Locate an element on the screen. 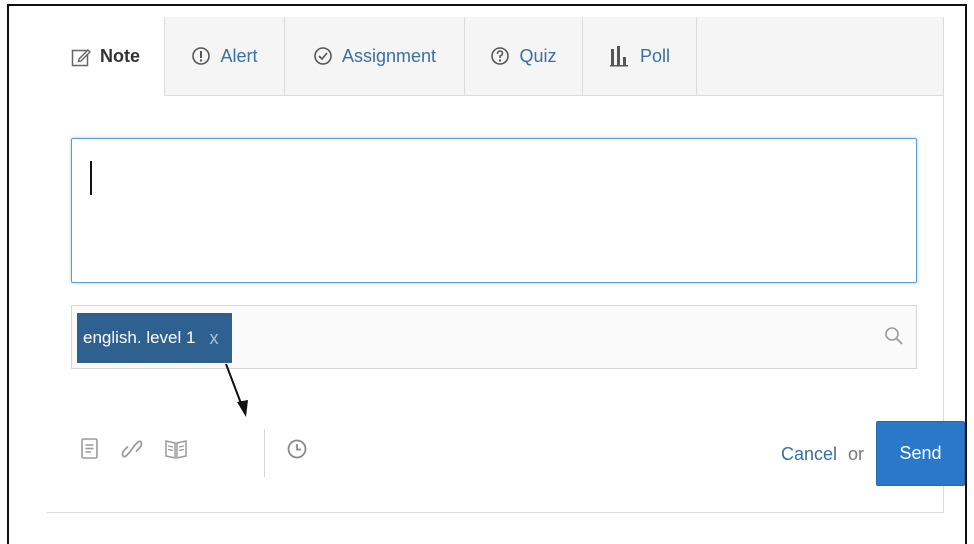 This screenshot has height=544, width=974. remove-recipient-button: x is located at coordinates (213, 338).